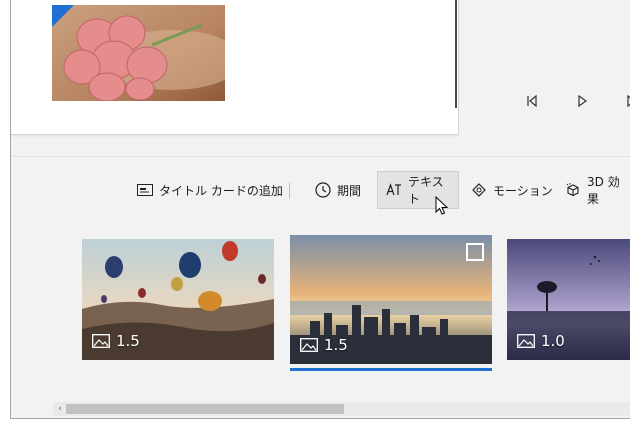  I want to click on add-title-card-button: タイトル カードの追加, so click(210, 190).